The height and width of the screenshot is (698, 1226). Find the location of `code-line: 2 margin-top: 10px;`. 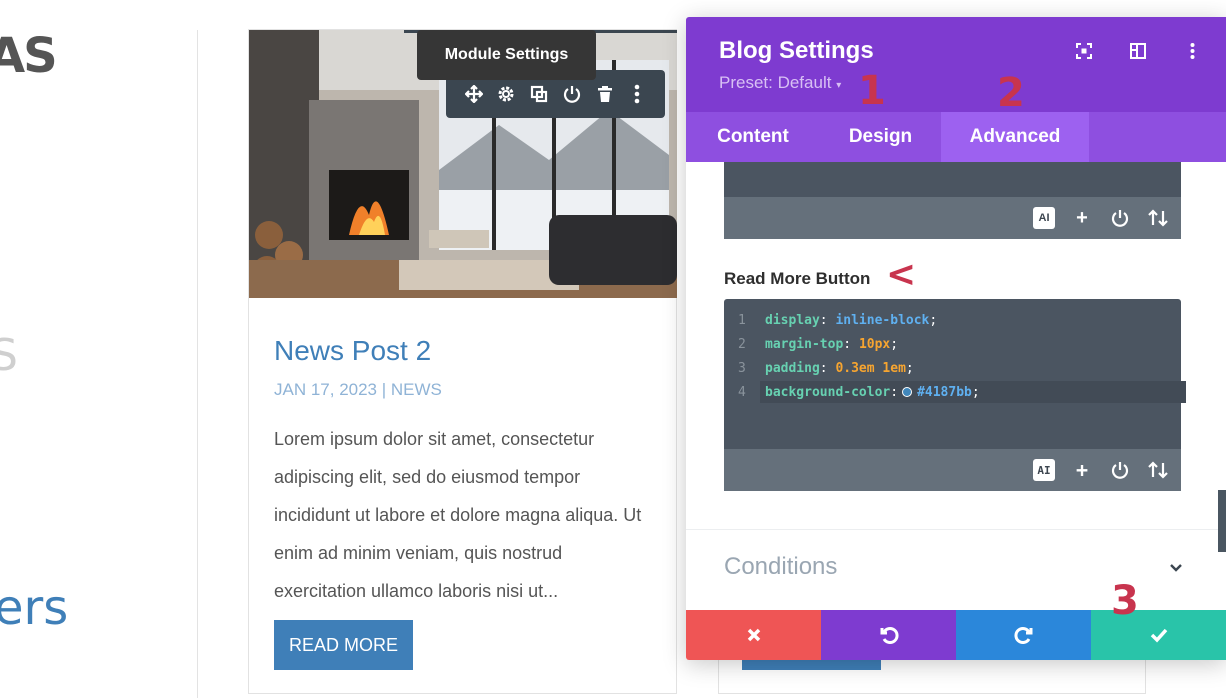

code-line: 2 margin-top: 10px; is located at coordinates (818, 344).